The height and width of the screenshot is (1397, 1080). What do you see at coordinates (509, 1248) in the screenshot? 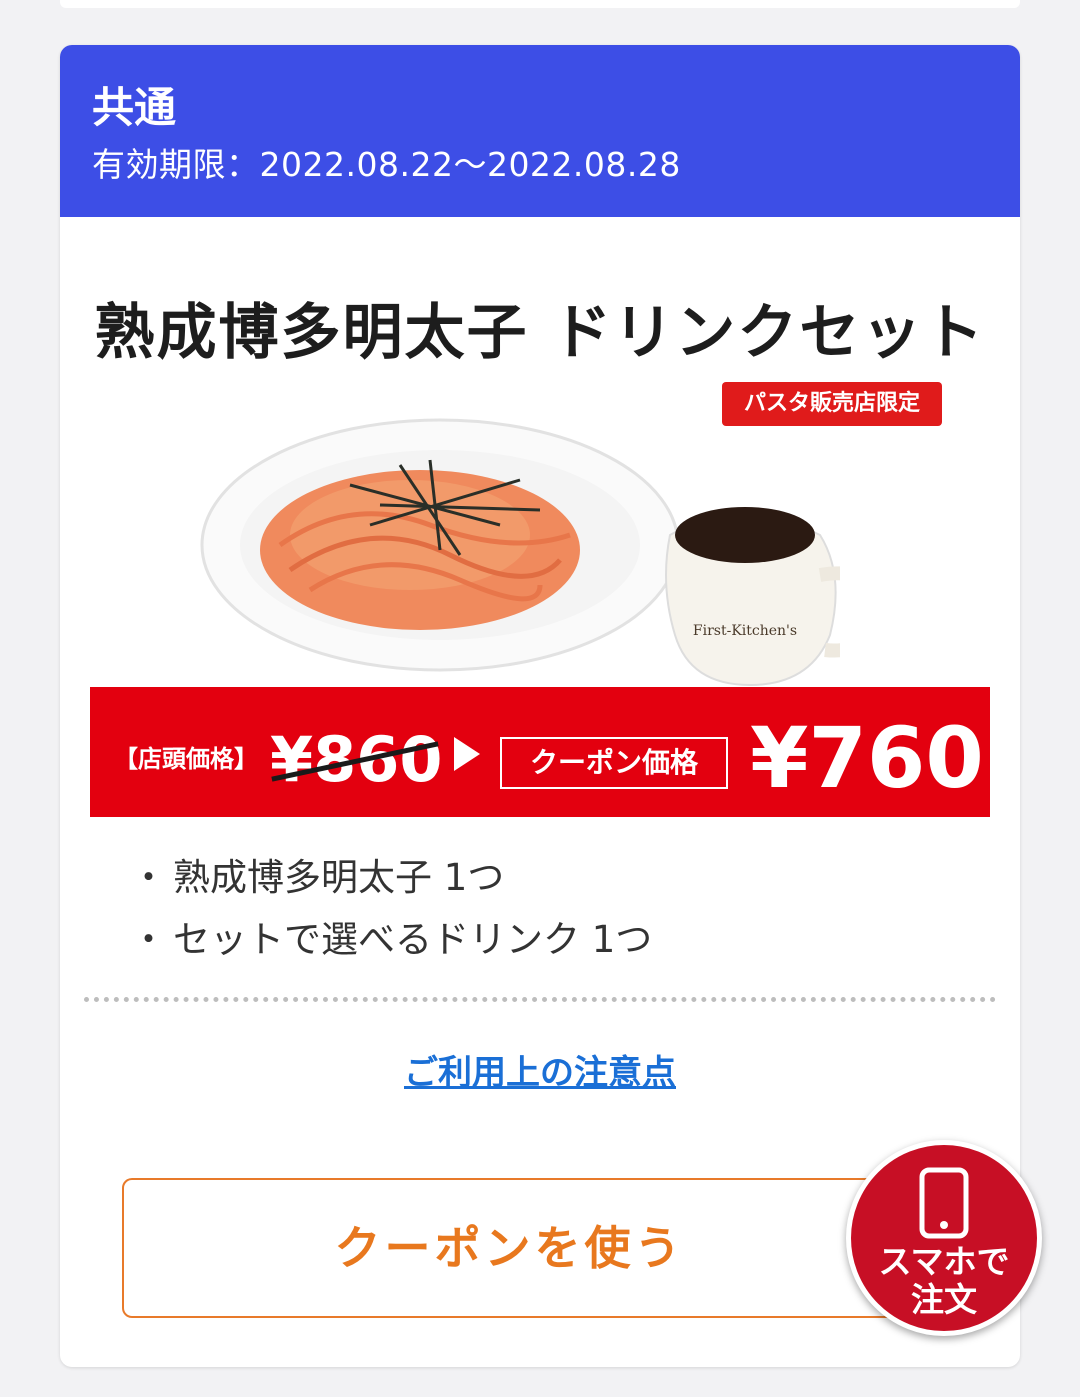
I see `use-coupon-button: クーポンを使う` at bounding box center [509, 1248].